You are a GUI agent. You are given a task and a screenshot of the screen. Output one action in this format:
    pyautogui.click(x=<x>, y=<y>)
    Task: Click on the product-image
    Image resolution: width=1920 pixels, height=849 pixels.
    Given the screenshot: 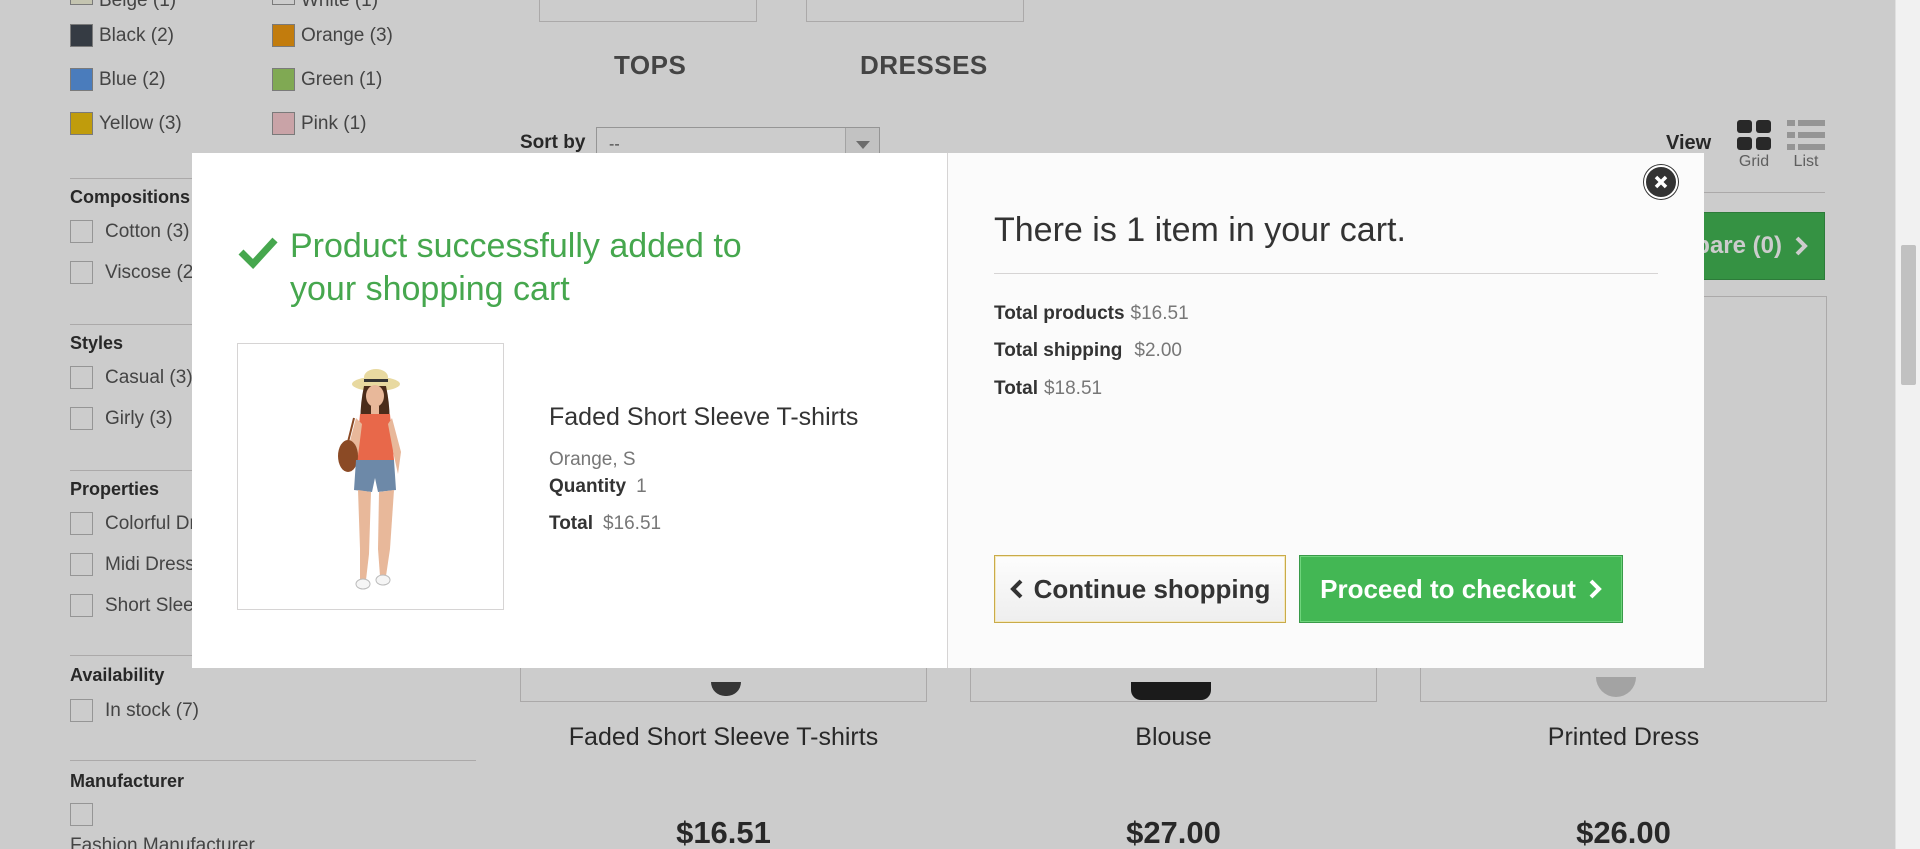 What is the action you would take?
    pyautogui.click(x=370, y=476)
    